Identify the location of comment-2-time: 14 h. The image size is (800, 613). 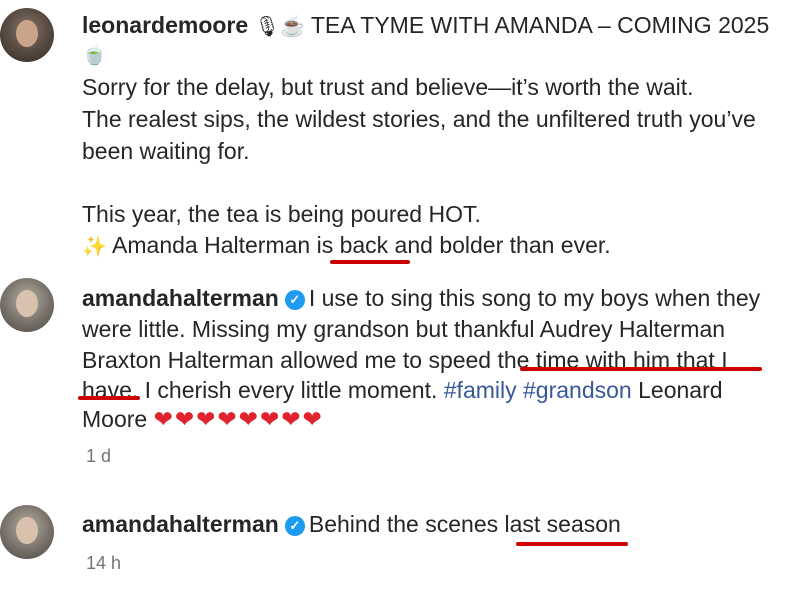
(104, 563).